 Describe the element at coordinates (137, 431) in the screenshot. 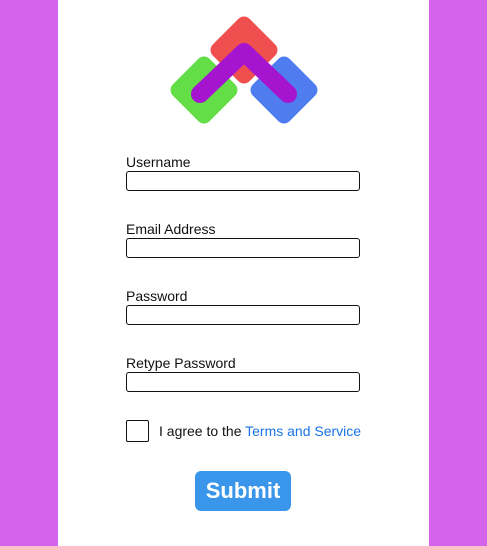

I see `agree-checkbox` at that location.